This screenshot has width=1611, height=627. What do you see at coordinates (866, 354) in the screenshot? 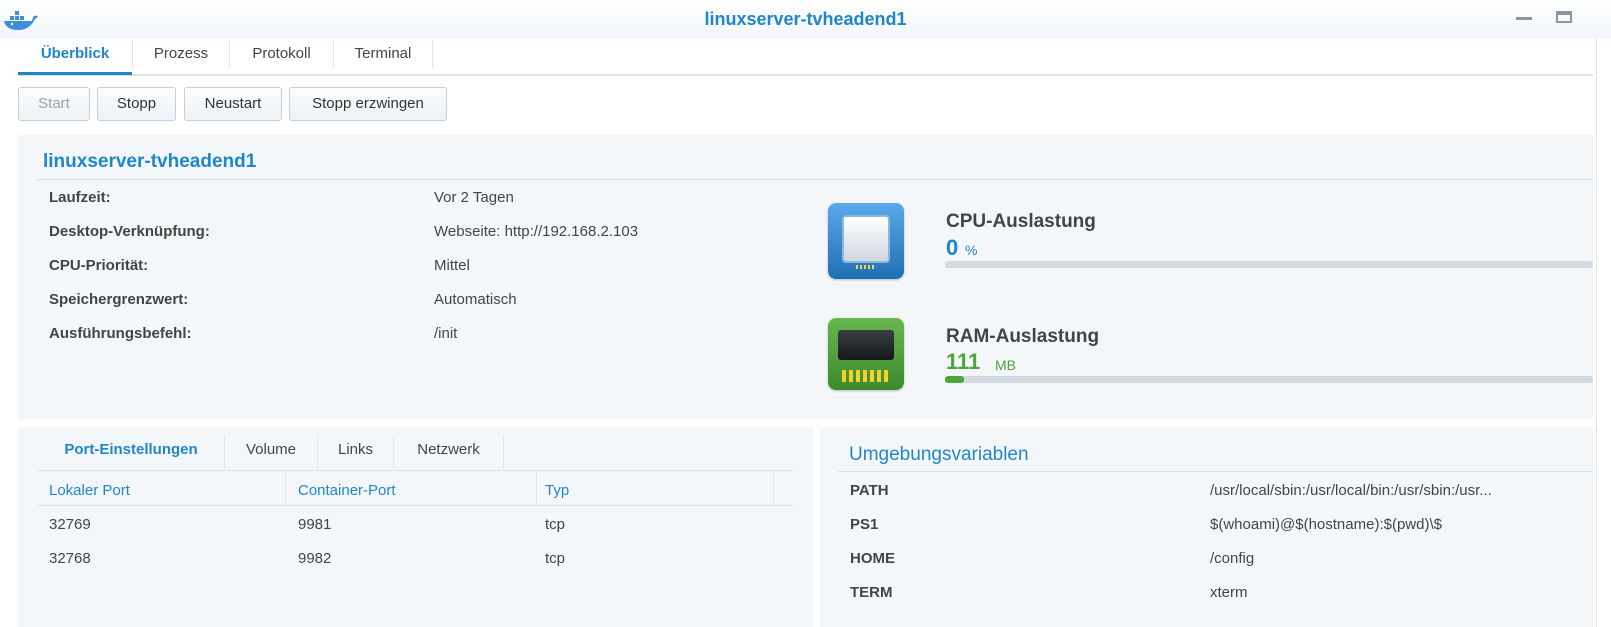
I see `ram-module-icon` at bounding box center [866, 354].